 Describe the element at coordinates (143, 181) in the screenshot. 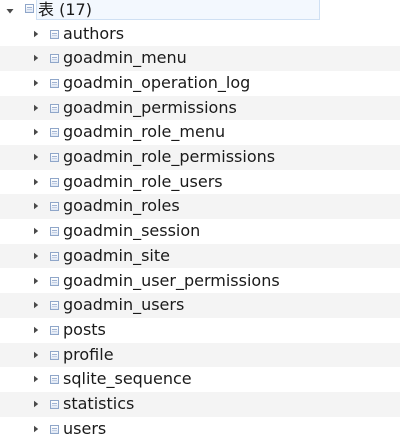

I see `table-name-label: goadmin_role_users` at that location.